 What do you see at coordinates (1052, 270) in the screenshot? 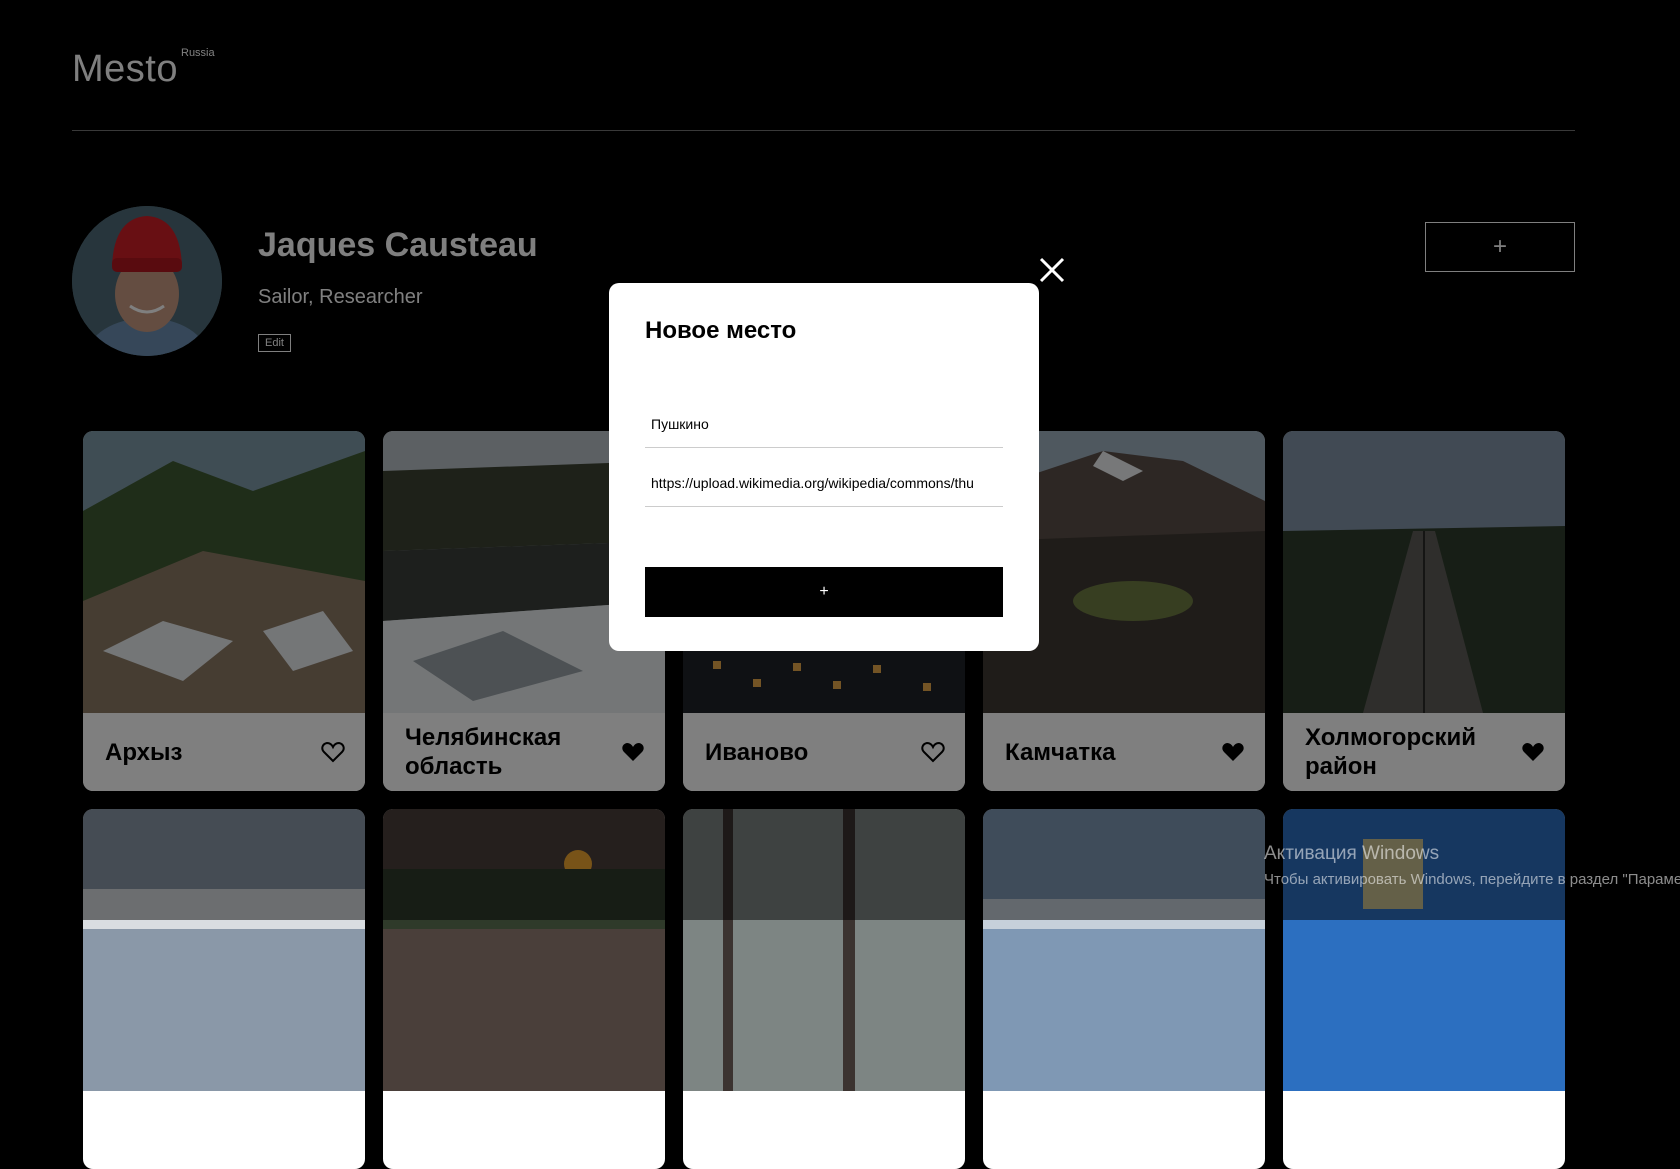
I see `close-icon` at bounding box center [1052, 270].